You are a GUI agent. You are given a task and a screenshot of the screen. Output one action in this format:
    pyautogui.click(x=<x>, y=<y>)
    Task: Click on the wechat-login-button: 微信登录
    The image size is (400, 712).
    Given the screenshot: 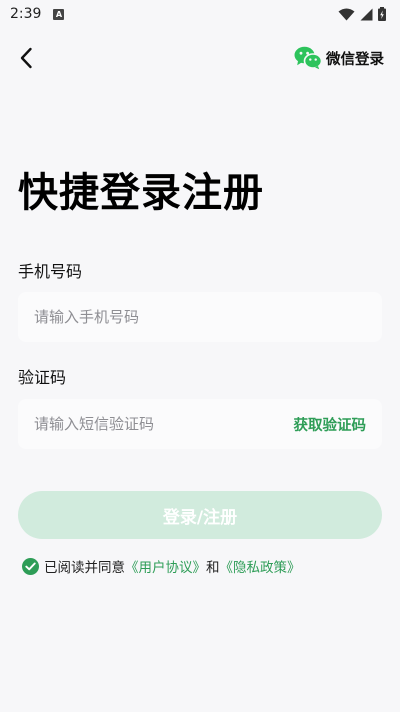 What is the action you would take?
    pyautogui.click(x=339, y=58)
    